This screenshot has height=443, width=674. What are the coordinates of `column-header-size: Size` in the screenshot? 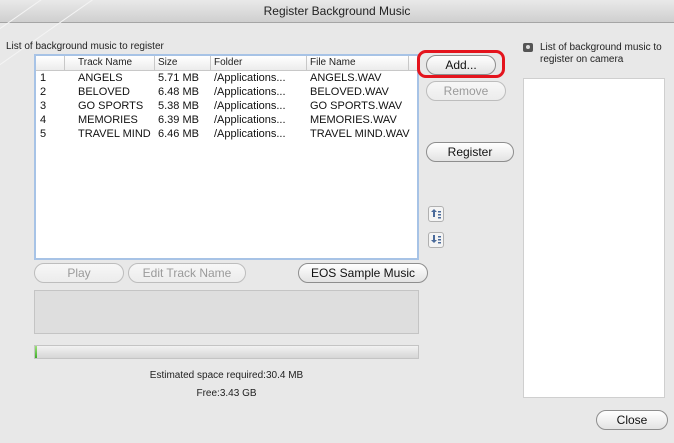 It's located at (167, 62).